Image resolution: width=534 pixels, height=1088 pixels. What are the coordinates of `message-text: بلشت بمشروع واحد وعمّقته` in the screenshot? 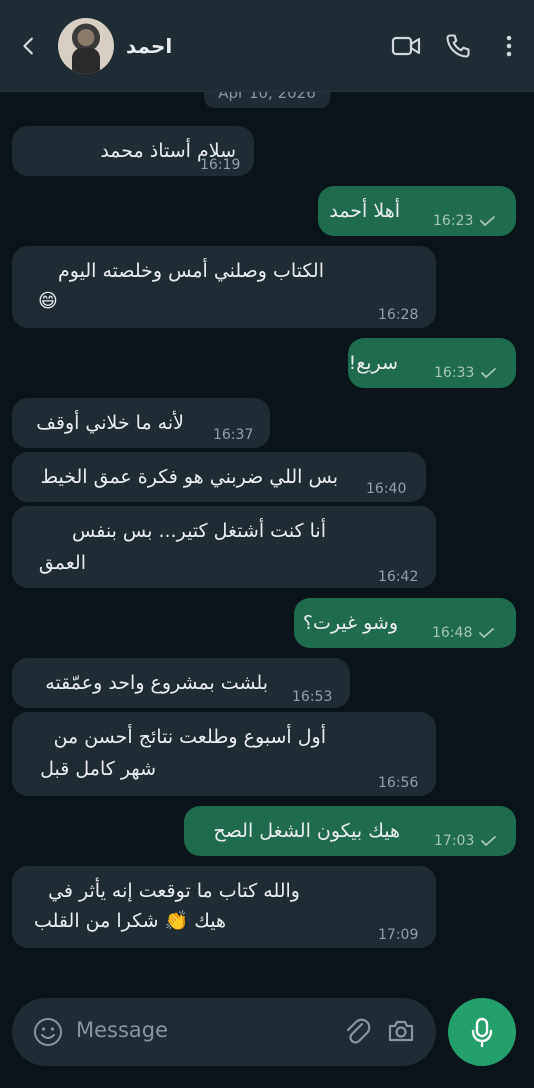 It's located at (156, 683).